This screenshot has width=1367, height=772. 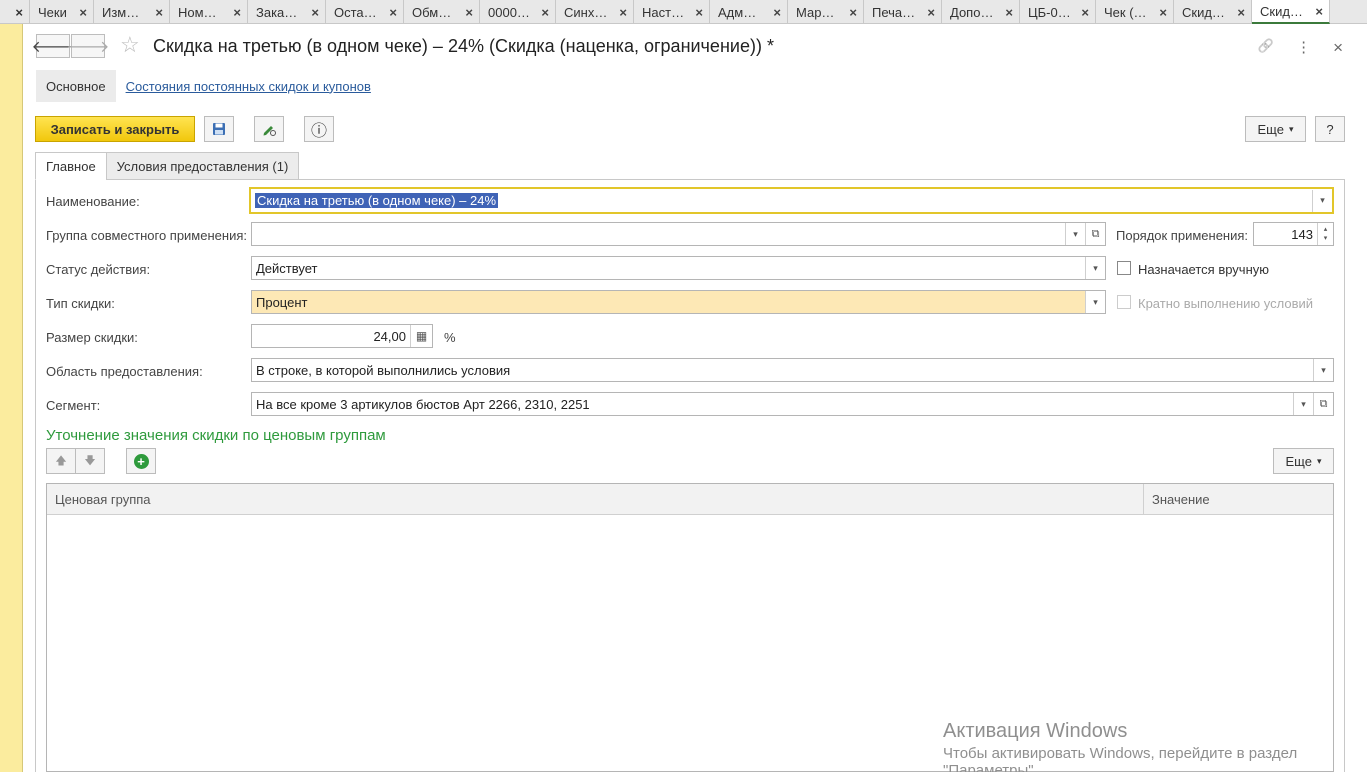 What do you see at coordinates (690, 129) in the screenshot?
I see `command-bar: Записать и закрыть ⓘ Еще ▾ ?` at bounding box center [690, 129].